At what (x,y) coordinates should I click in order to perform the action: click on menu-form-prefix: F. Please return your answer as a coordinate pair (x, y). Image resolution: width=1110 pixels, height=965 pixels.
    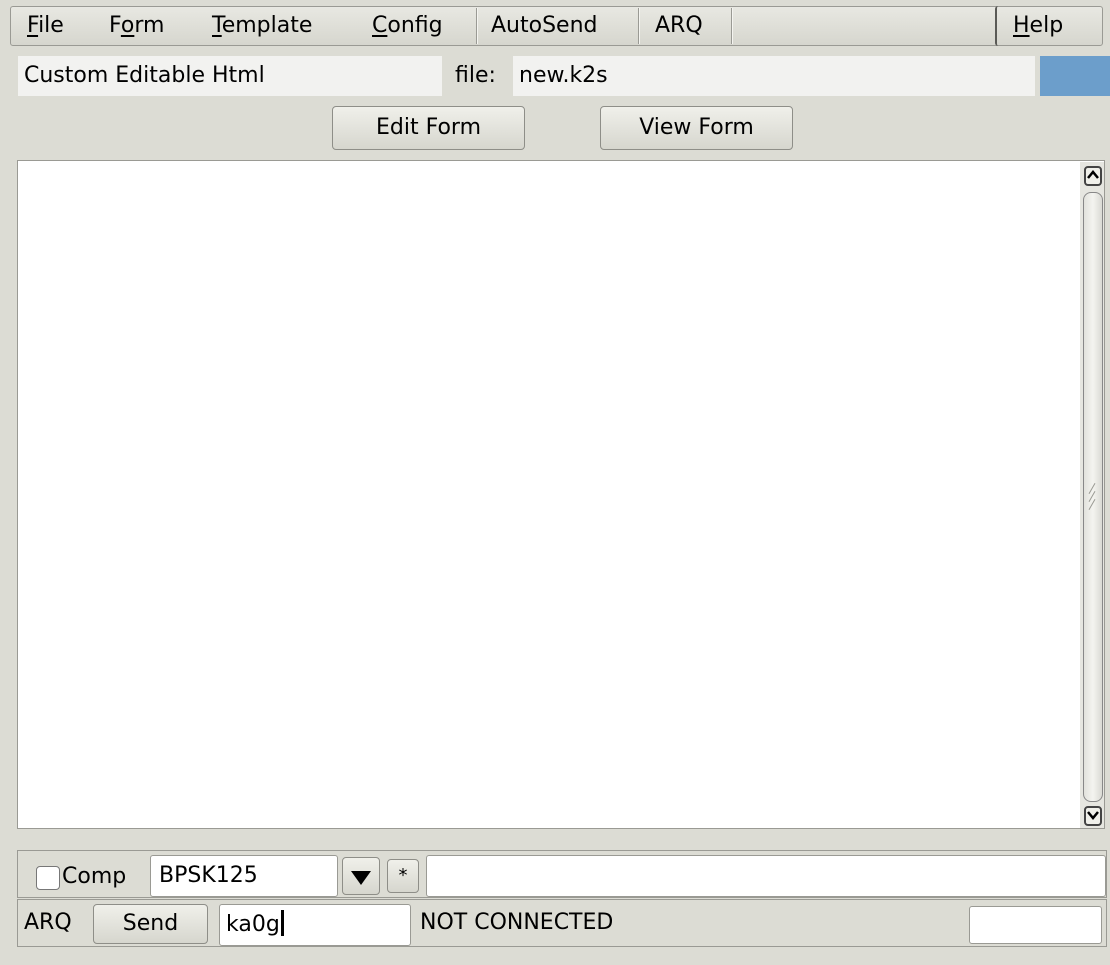
    Looking at the image, I should click on (115, 25).